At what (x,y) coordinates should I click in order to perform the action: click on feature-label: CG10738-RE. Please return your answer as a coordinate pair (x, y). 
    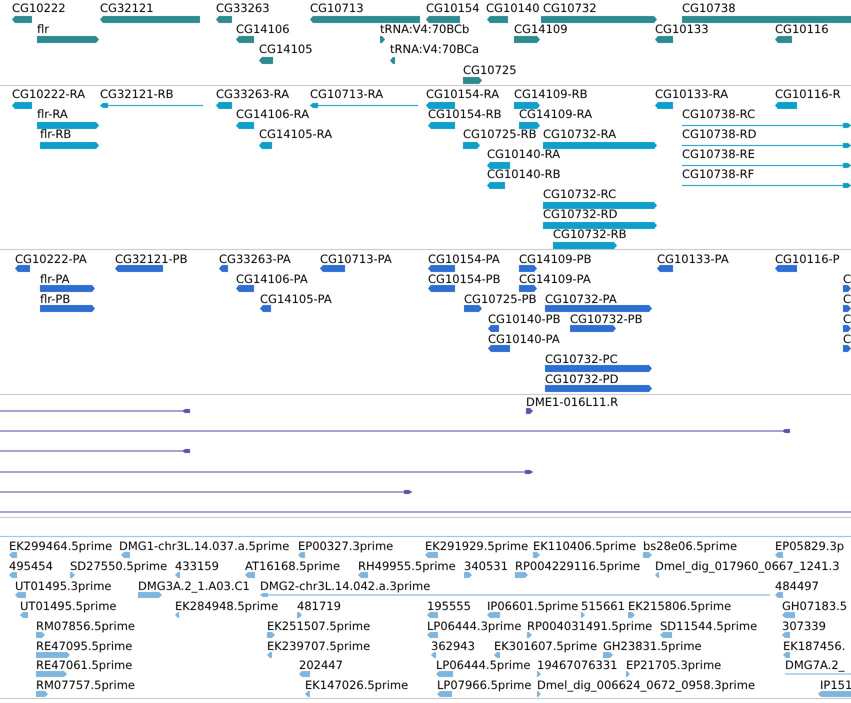
    Looking at the image, I should click on (718, 154).